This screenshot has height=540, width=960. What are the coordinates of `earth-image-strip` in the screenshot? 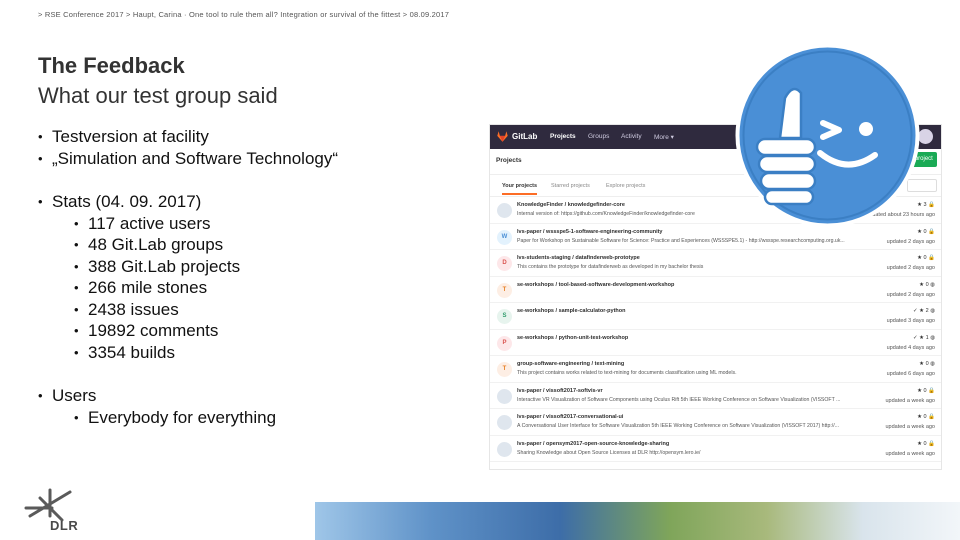 It's located at (637, 521).